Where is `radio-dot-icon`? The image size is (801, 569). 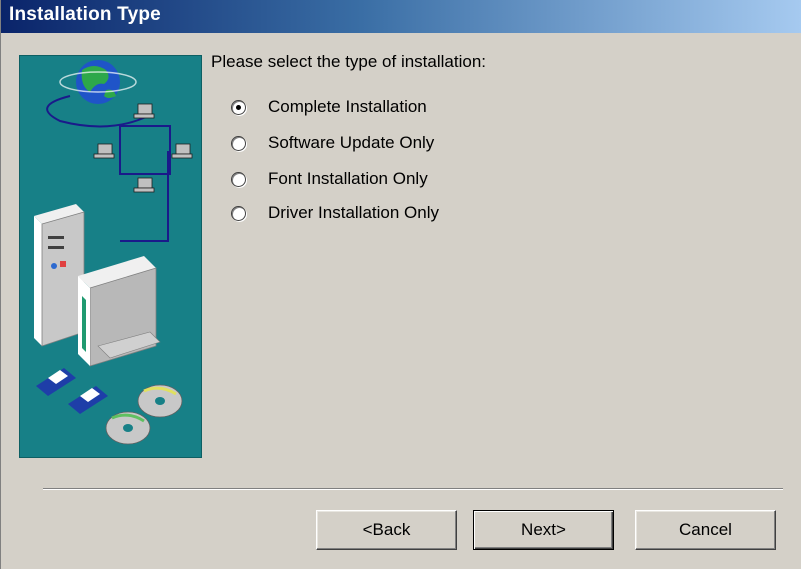 radio-dot-icon is located at coordinates (238, 107).